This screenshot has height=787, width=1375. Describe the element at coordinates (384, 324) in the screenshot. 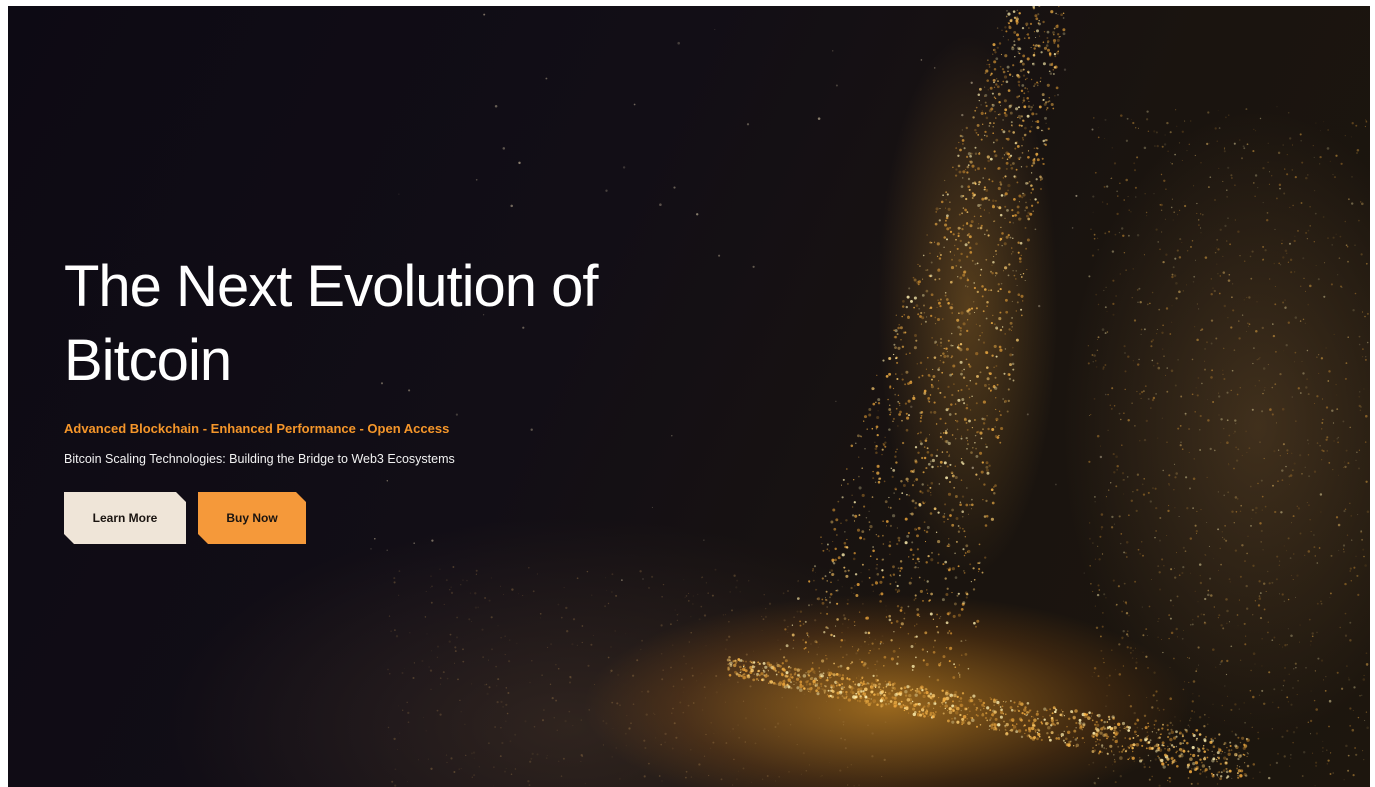

I see `hero-headline: The Next Evolution of Bitcoin` at that location.